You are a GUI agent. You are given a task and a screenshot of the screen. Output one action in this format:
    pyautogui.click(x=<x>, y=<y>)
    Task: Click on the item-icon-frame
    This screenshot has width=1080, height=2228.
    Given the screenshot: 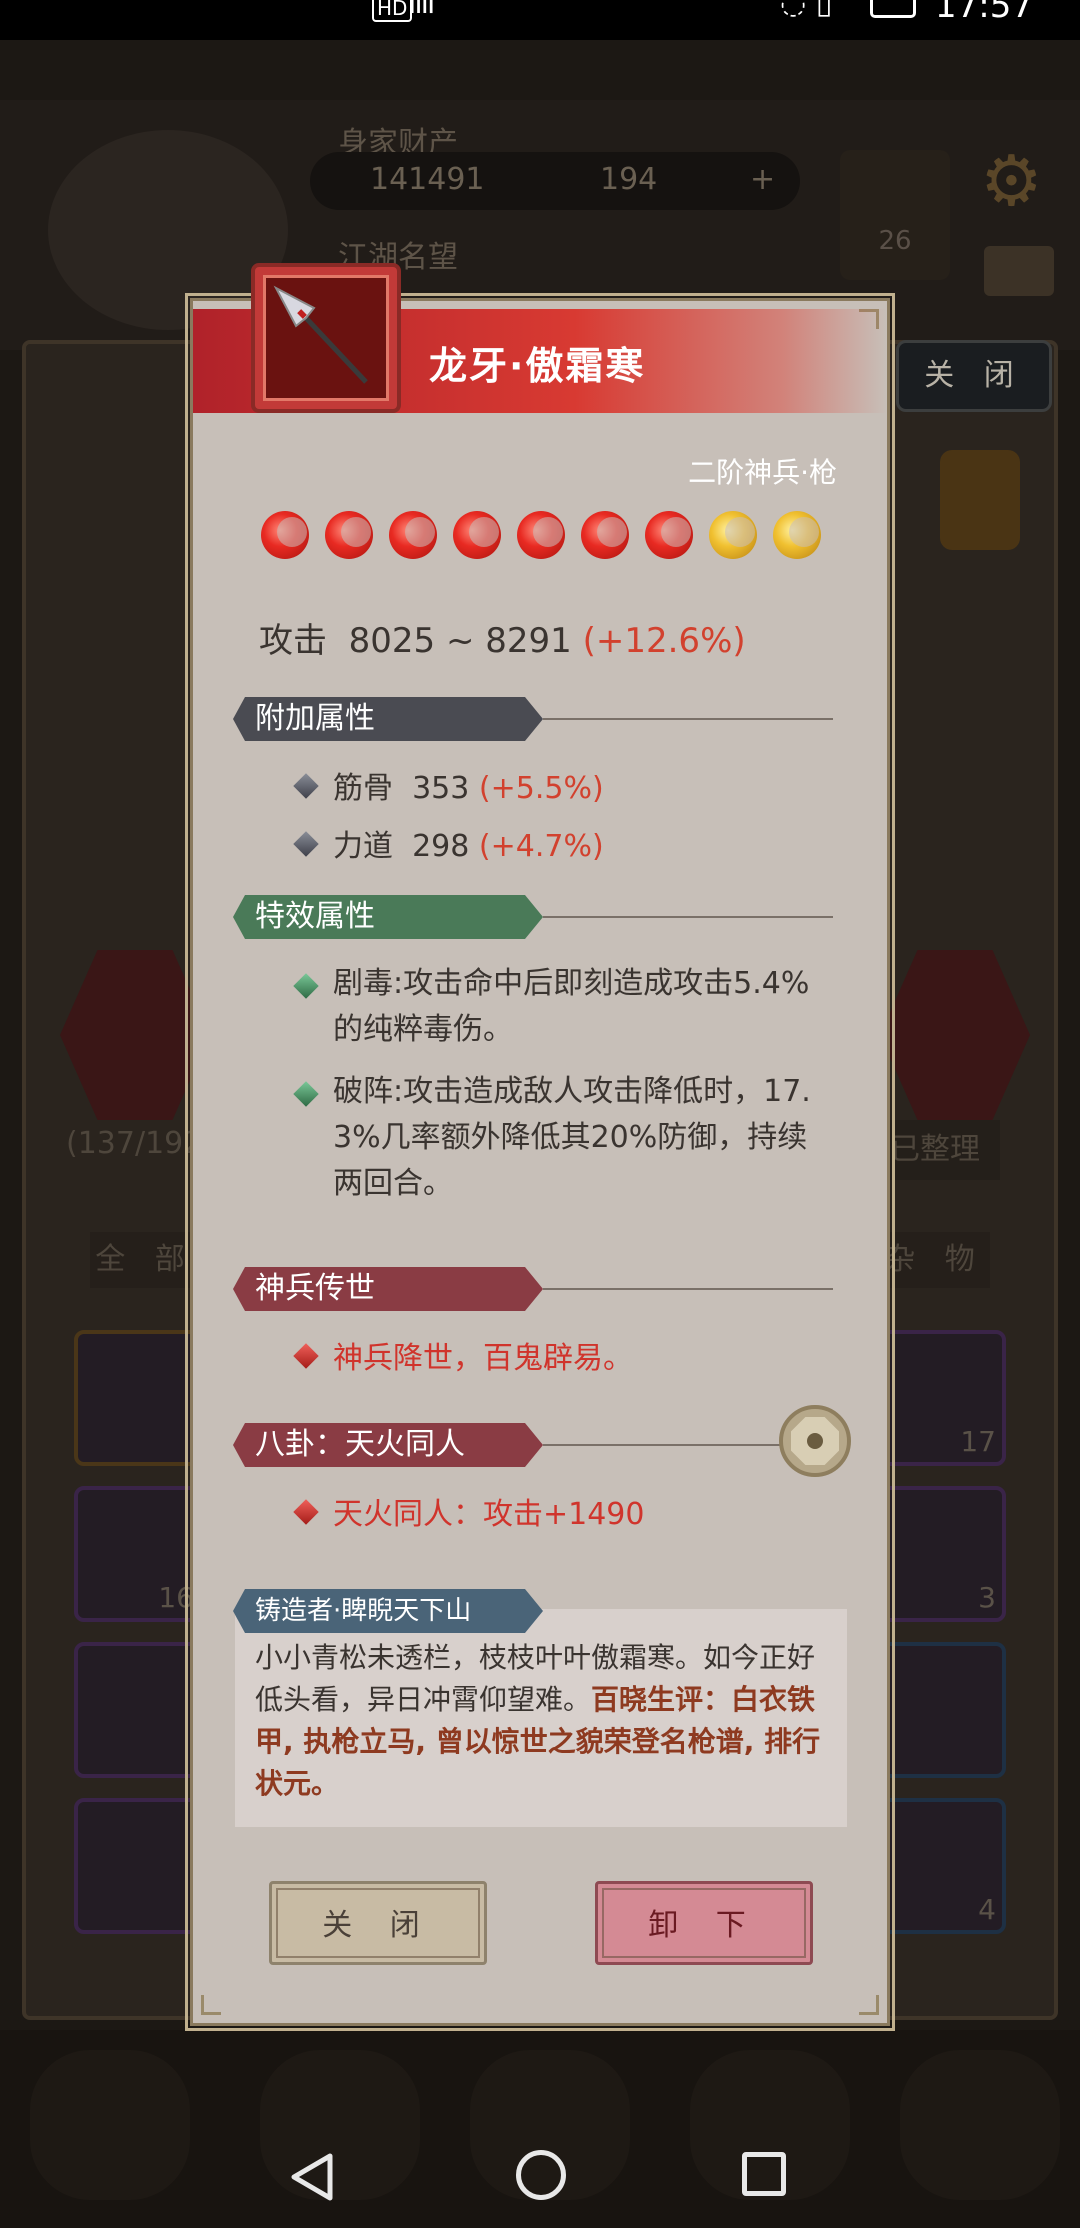 What is the action you would take?
    pyautogui.click(x=326, y=338)
    